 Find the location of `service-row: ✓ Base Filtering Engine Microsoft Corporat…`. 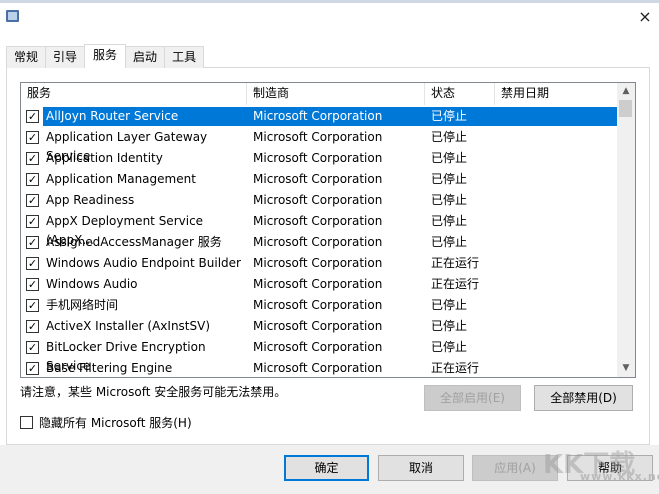

service-row: ✓ Base Filtering Engine Microsoft Corporat… is located at coordinates (319, 367).